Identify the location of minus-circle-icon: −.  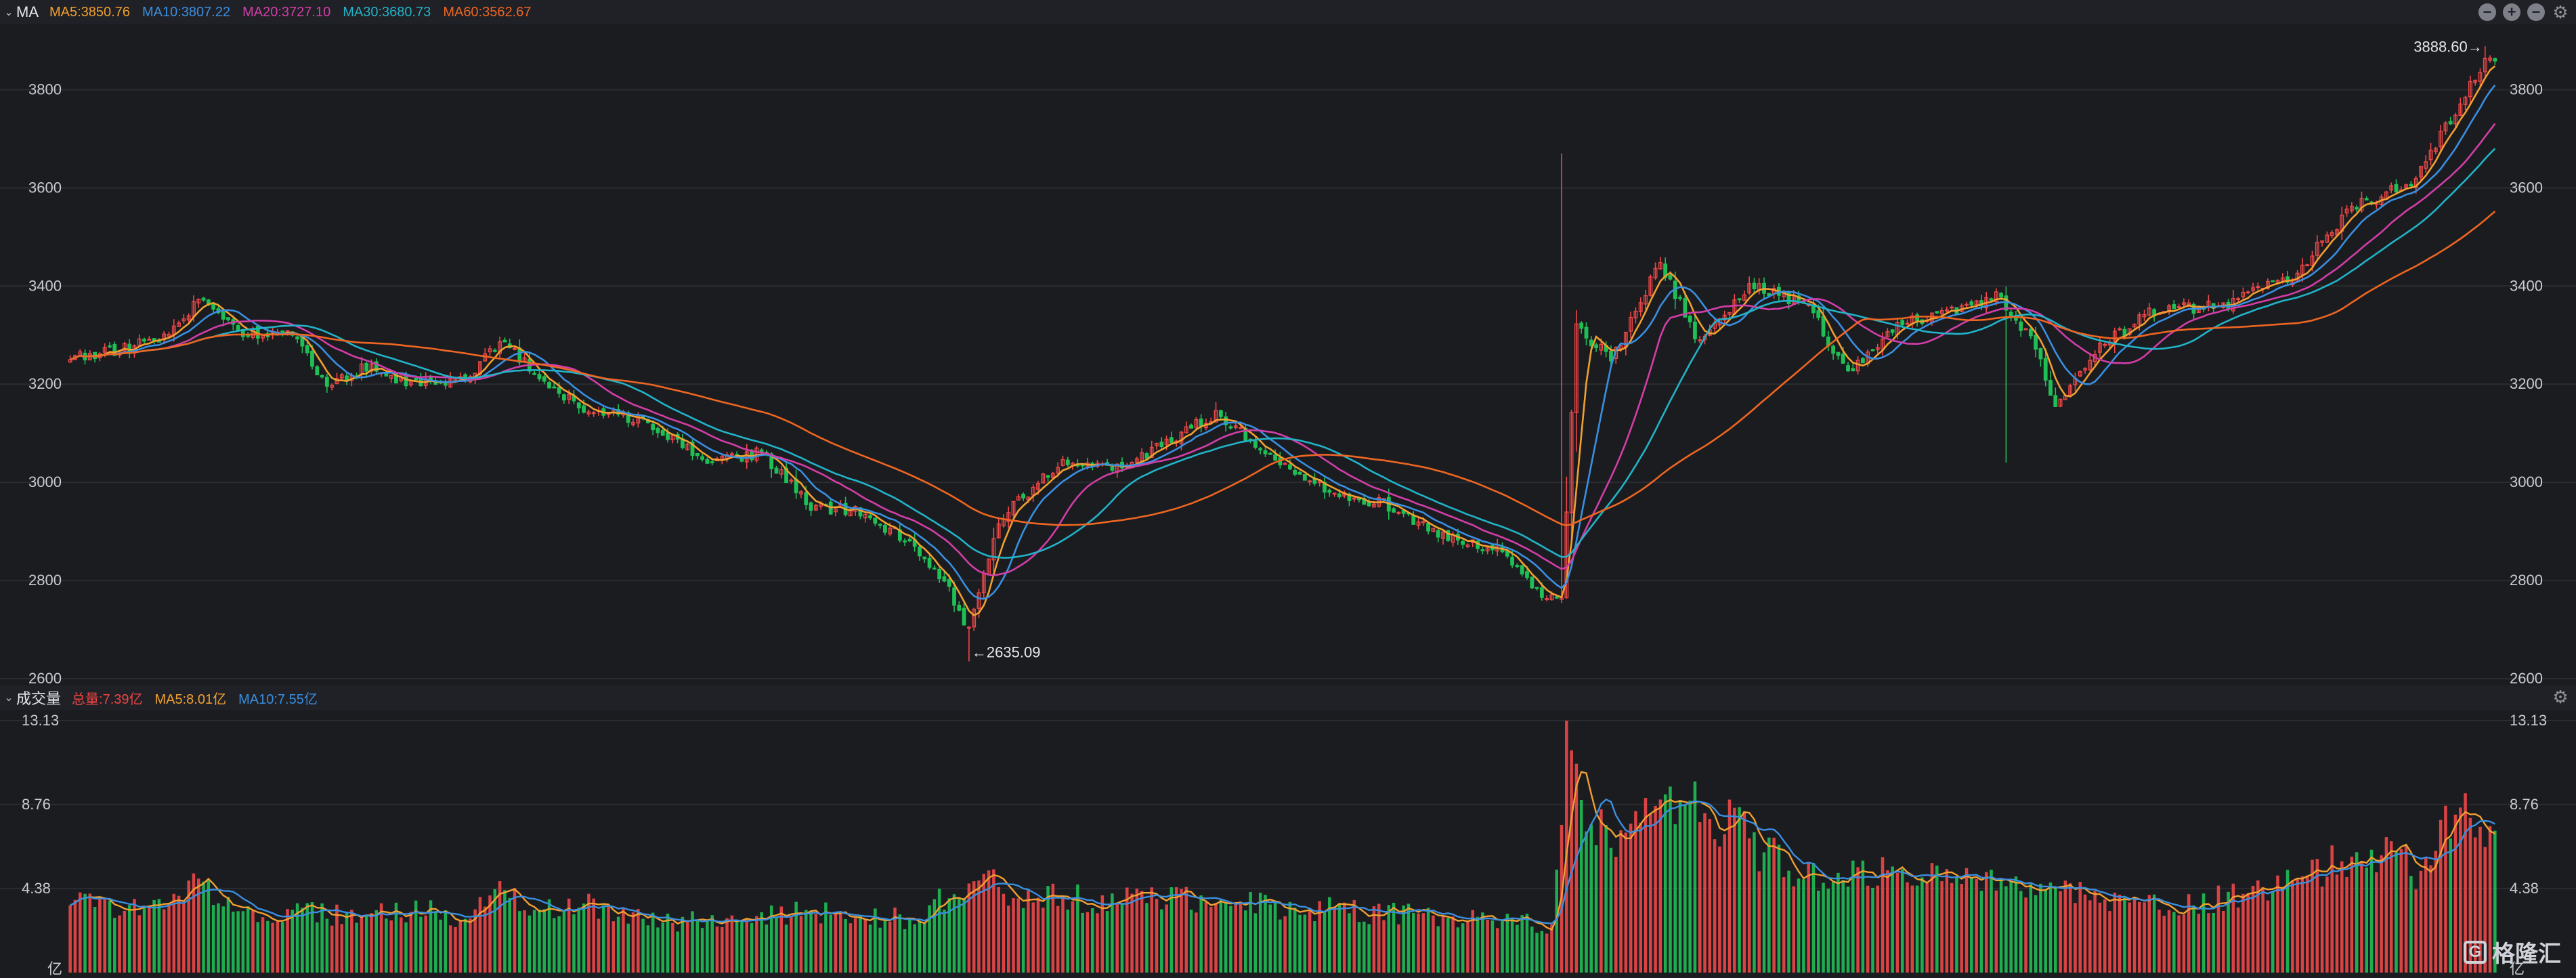
(2487, 12).